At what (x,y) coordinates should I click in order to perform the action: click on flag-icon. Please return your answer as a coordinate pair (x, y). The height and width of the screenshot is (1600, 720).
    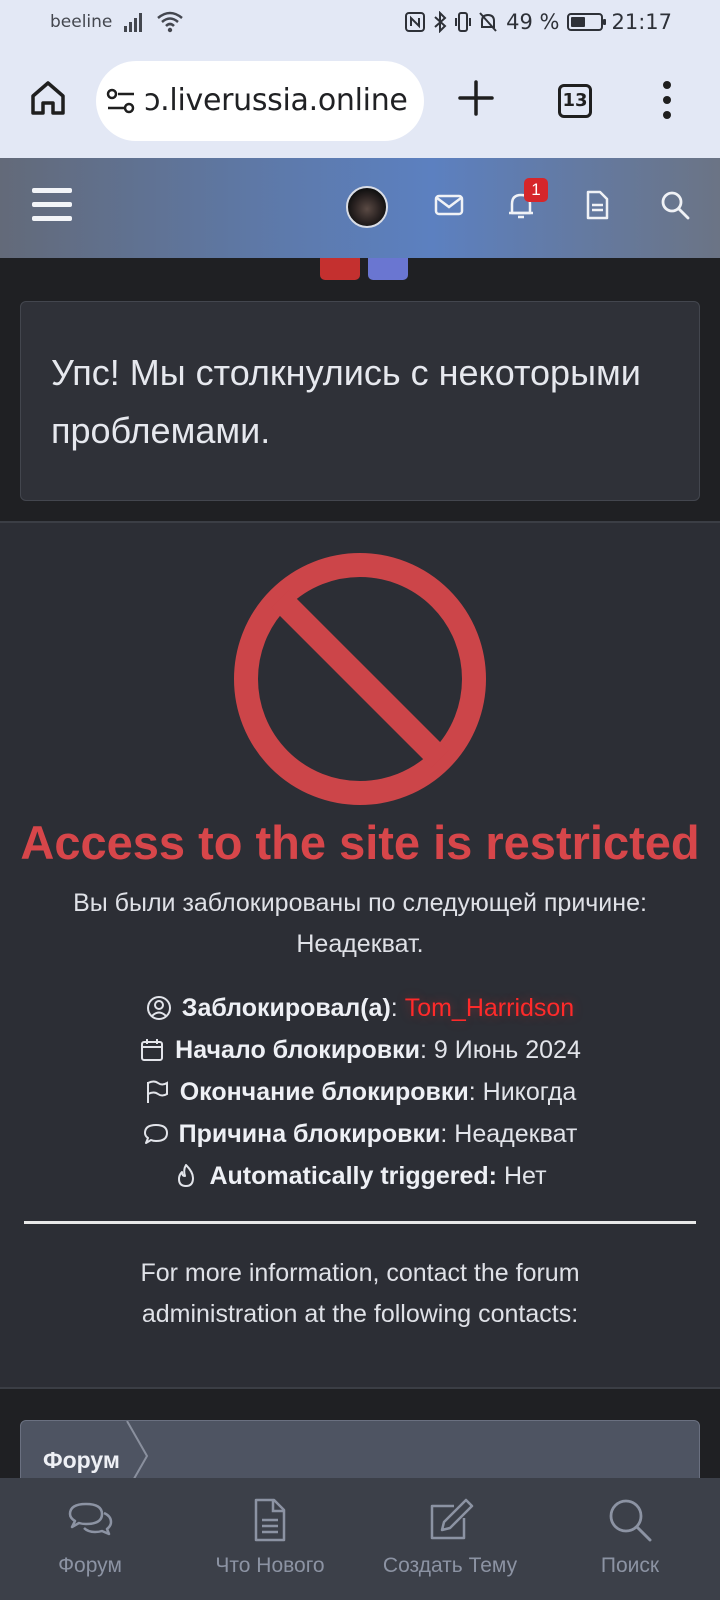
    Looking at the image, I should click on (157, 1091).